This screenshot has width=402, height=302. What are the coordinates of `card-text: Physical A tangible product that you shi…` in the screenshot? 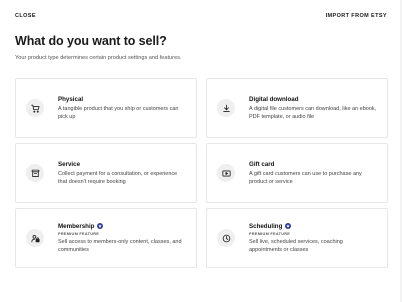 It's located at (122, 108).